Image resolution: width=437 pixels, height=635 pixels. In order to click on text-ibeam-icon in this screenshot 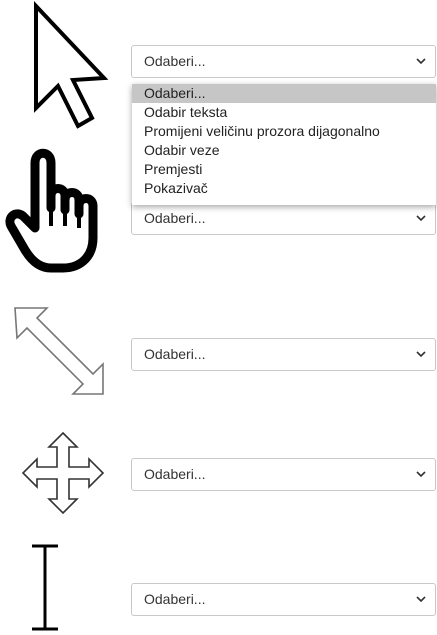, I will do `click(45, 587)`.